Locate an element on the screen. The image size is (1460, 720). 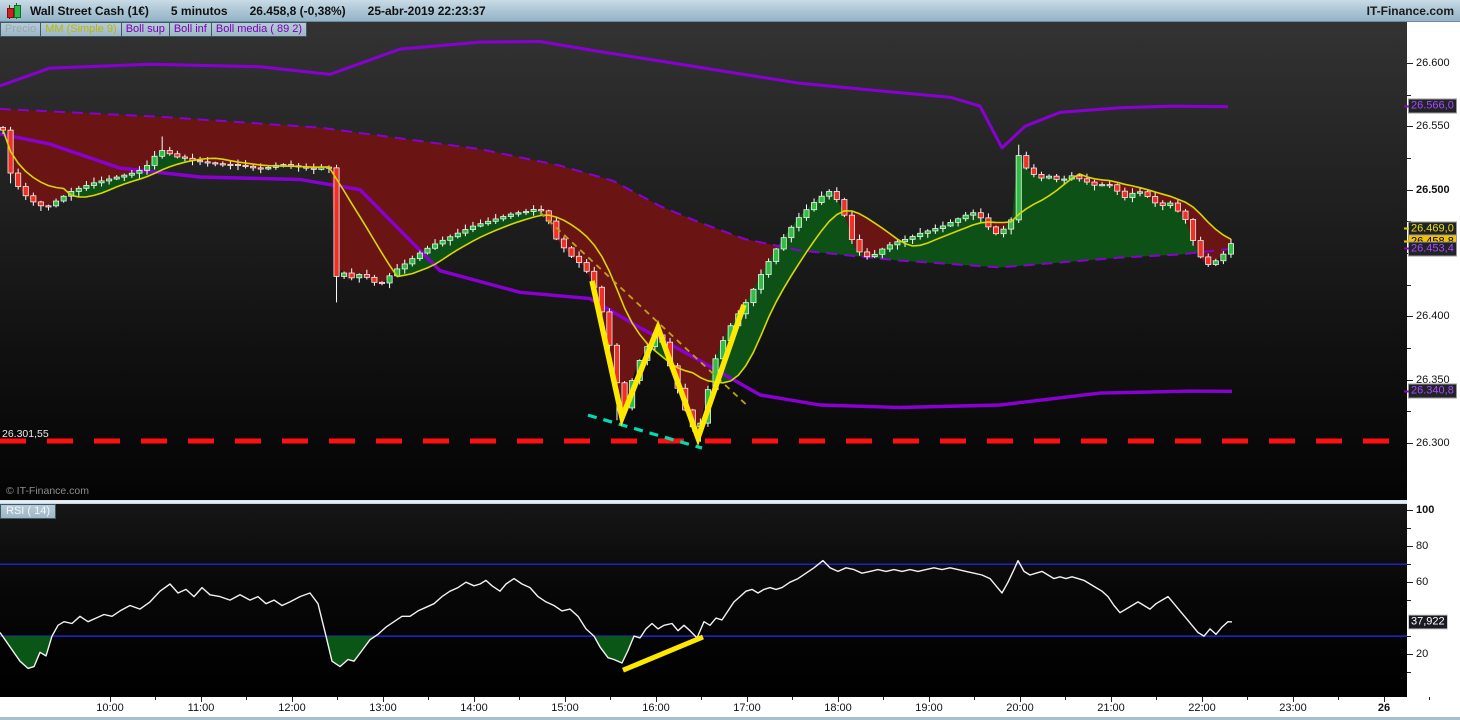
price-axis-label: 26.500 is located at coordinates (1433, 189).